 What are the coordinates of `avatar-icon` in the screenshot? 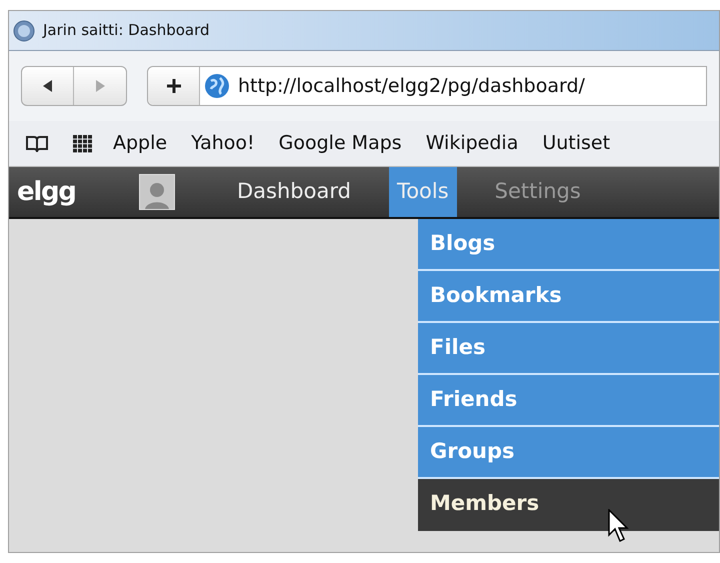 It's located at (157, 192).